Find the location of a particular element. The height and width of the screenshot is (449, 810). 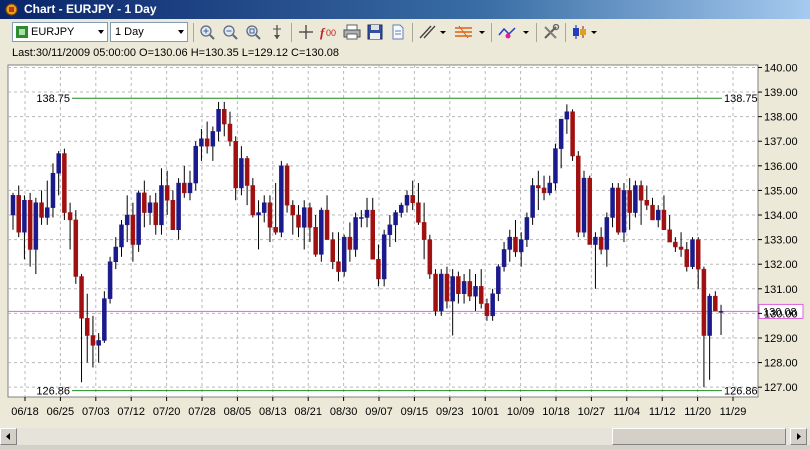

trendline-icon is located at coordinates (432, 32).